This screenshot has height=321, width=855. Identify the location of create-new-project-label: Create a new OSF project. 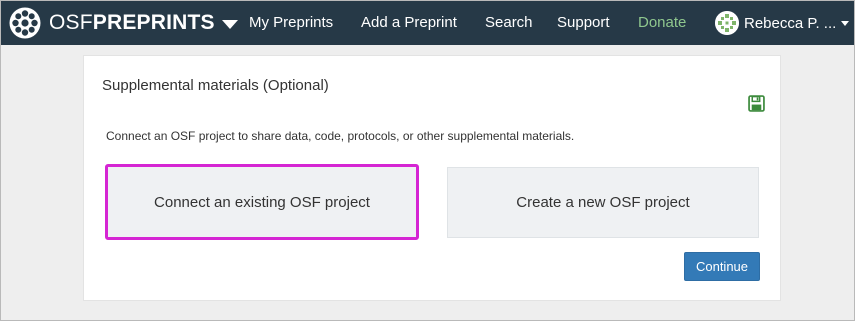
(603, 202).